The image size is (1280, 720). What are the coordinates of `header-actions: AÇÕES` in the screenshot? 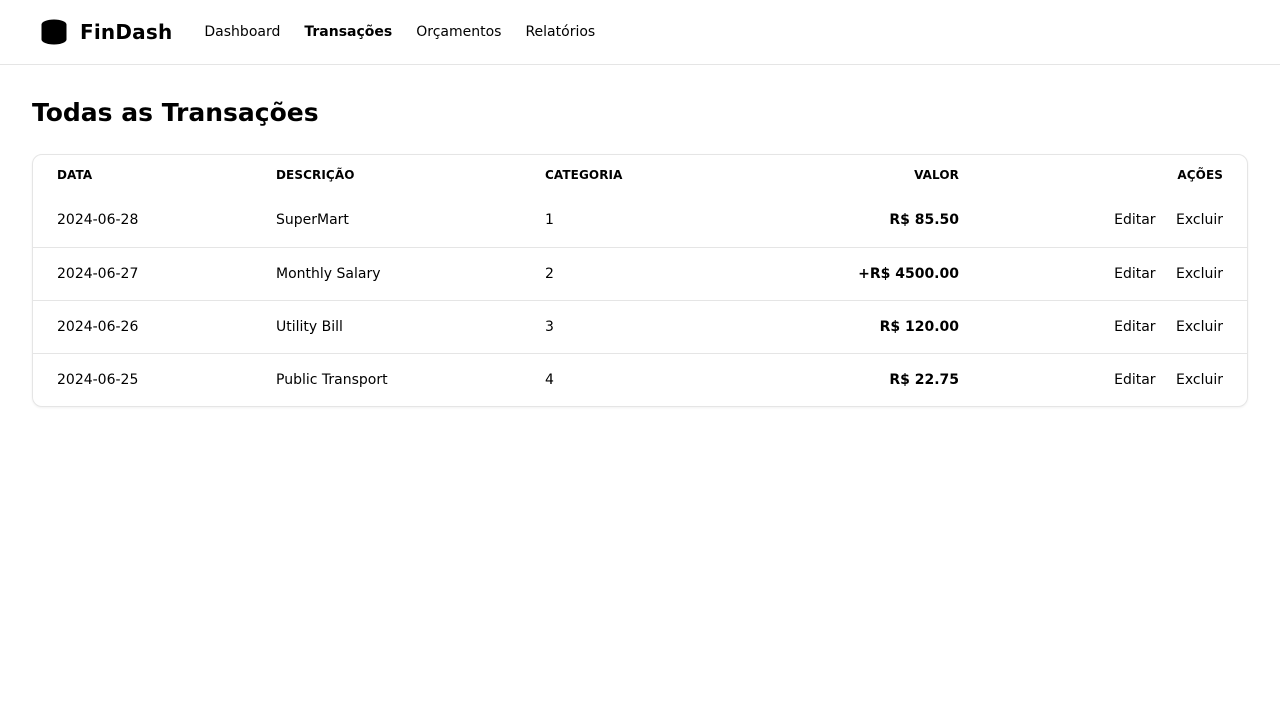 It's located at (1200, 175).